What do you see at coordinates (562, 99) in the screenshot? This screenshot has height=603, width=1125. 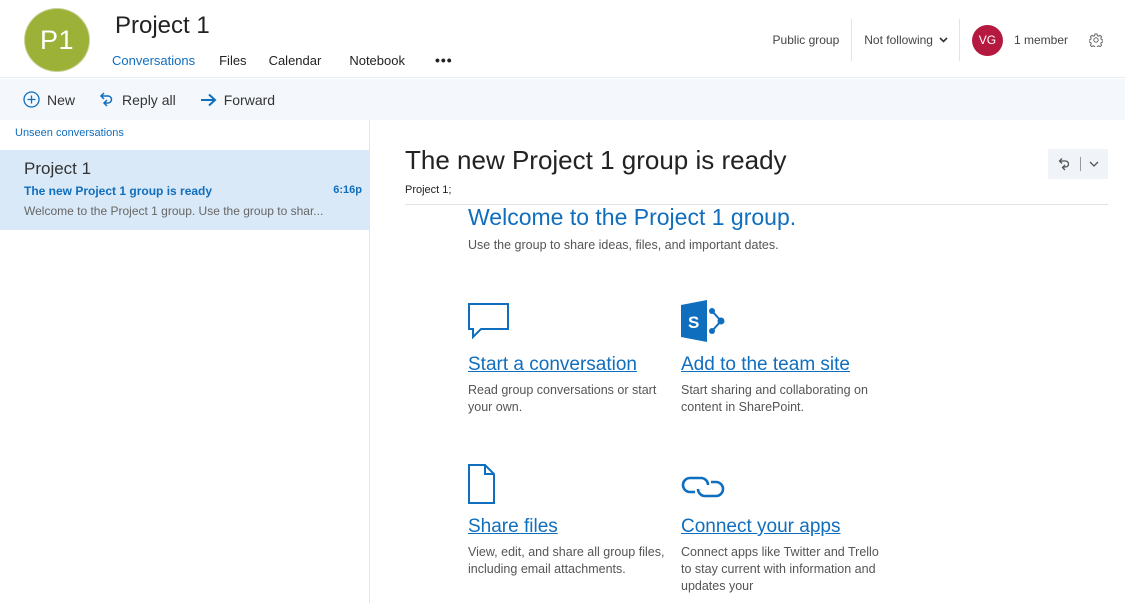 I see `command-toolbar: New Reply all Forward` at bounding box center [562, 99].